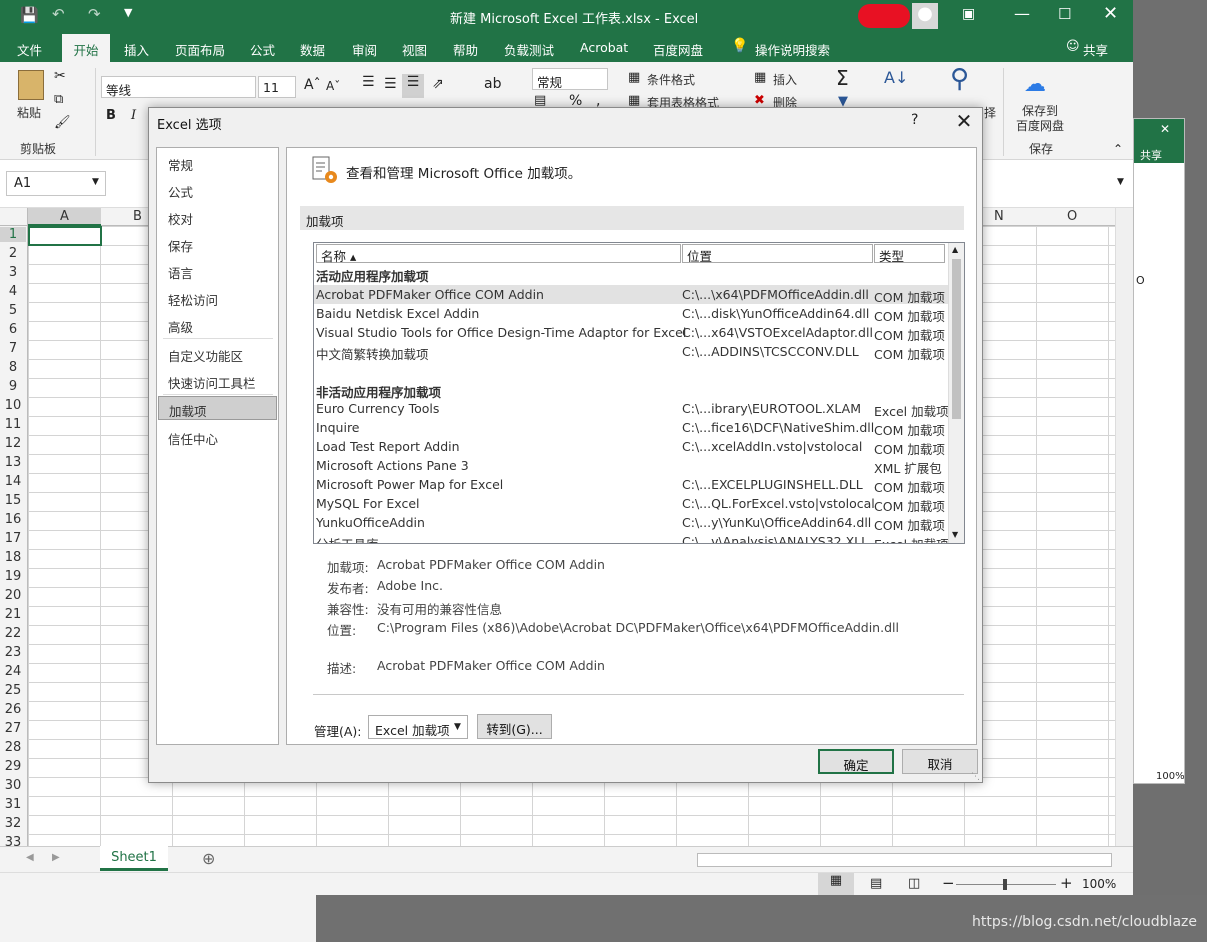 The height and width of the screenshot is (942, 1207). What do you see at coordinates (792, 49) in the screenshot?
I see `tell-me-search: 操作说明搜索` at bounding box center [792, 49].